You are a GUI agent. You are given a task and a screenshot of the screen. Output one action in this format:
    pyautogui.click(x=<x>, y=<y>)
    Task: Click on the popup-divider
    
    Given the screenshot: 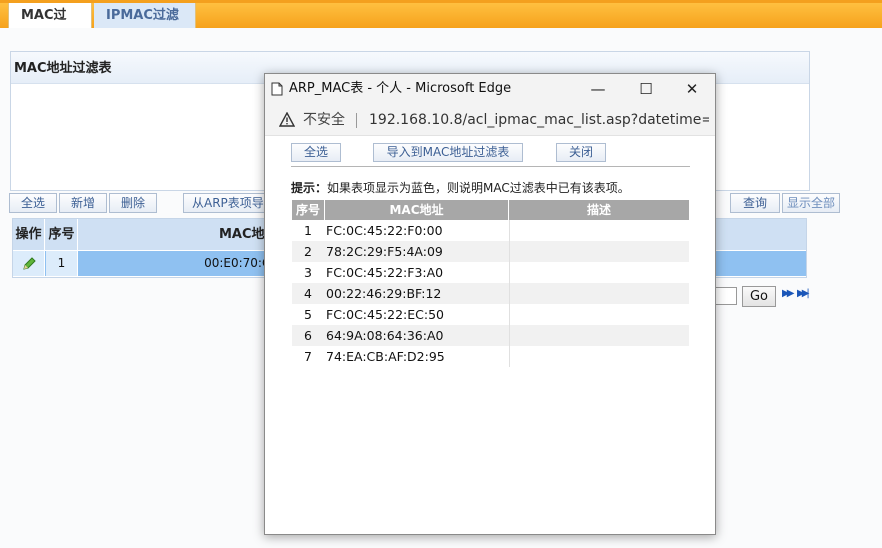 What is the action you would take?
    pyautogui.click(x=490, y=166)
    